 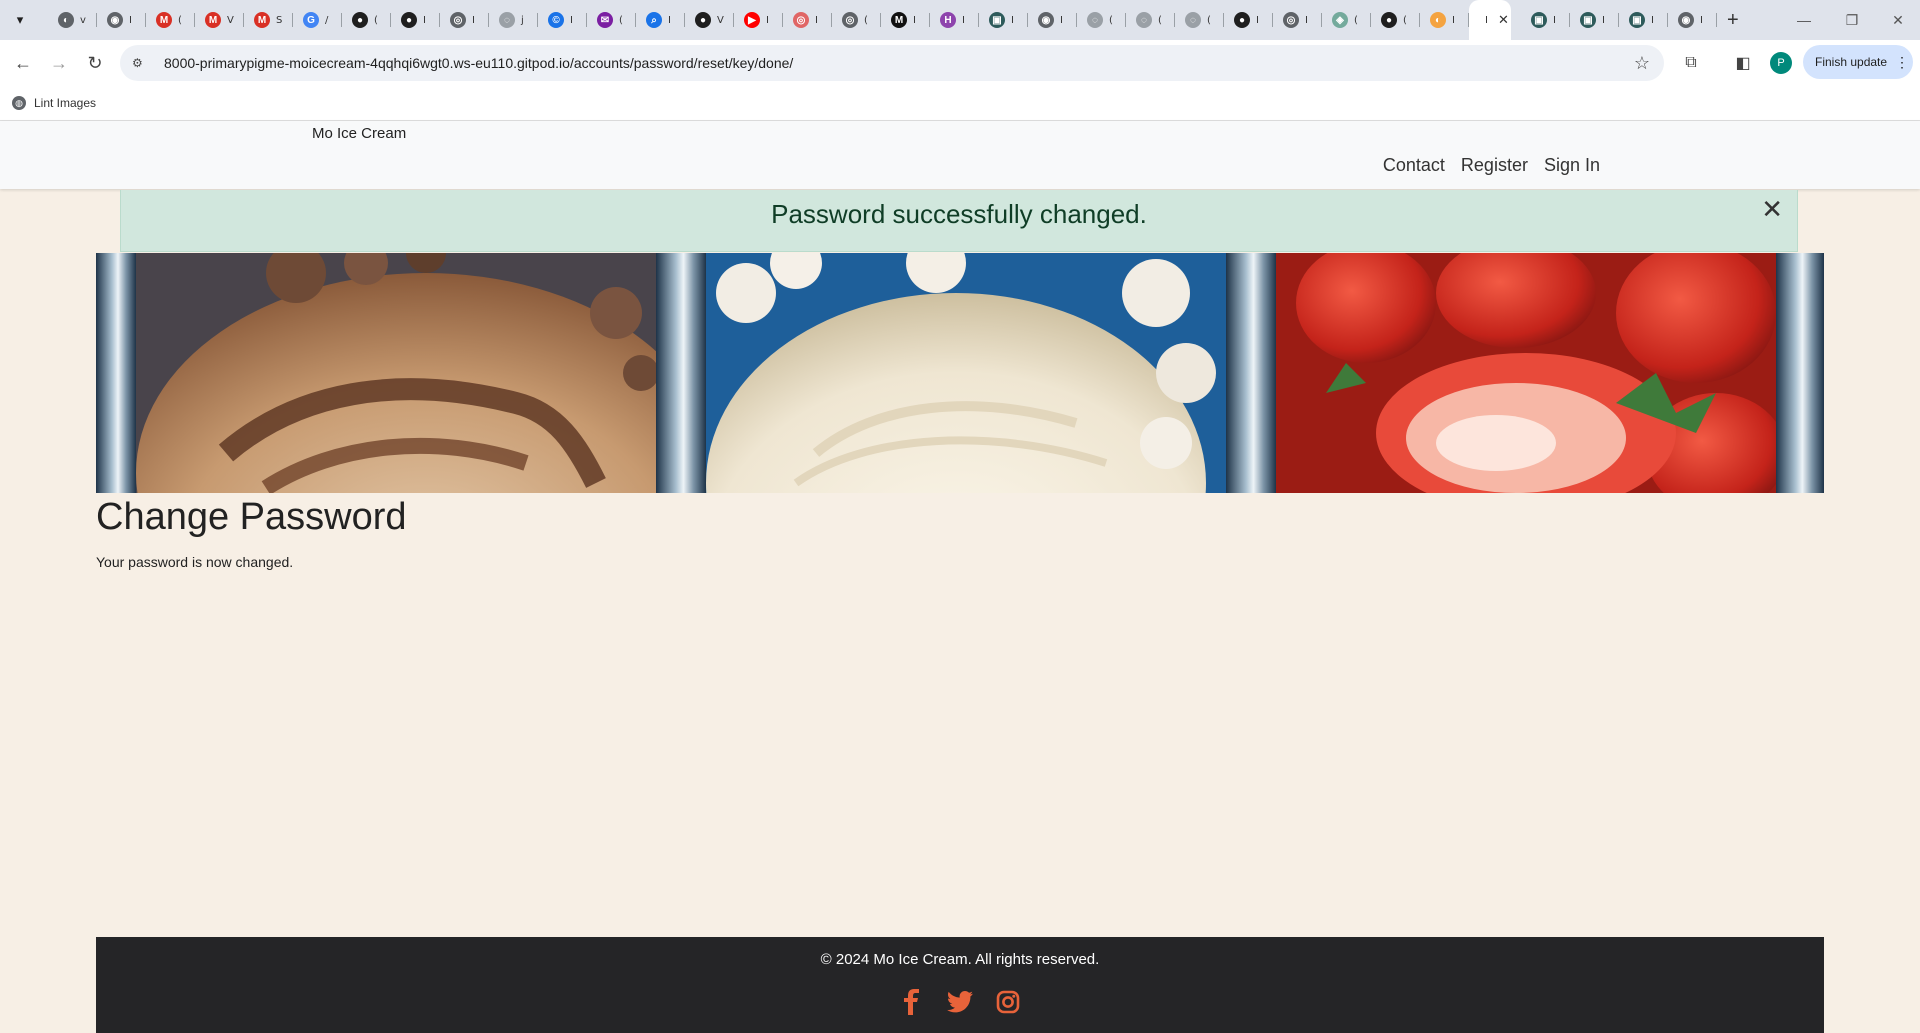 What do you see at coordinates (359, 133) in the screenshot?
I see `site-brand: Mo Ice Cream` at bounding box center [359, 133].